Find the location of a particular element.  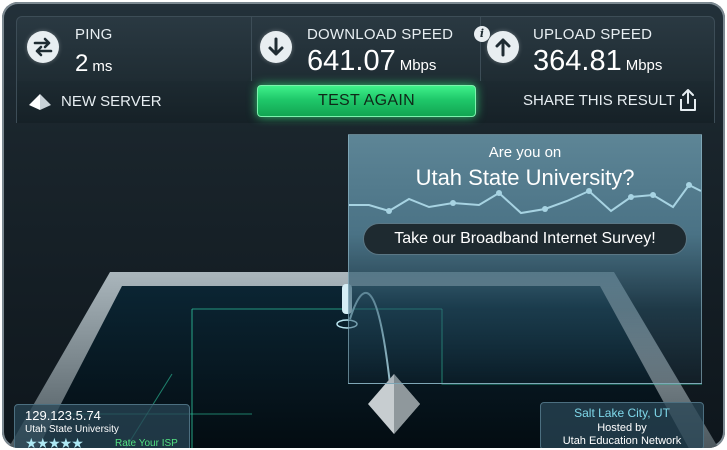

arrow-up-icon is located at coordinates (503, 47).